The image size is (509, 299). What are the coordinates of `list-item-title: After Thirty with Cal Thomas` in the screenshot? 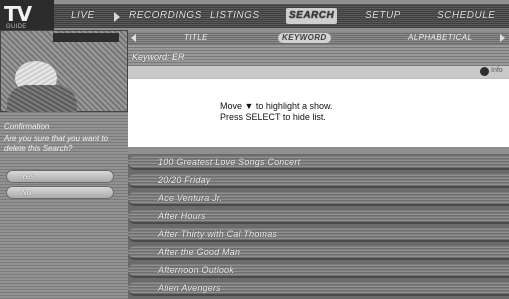 It's located at (218, 234).